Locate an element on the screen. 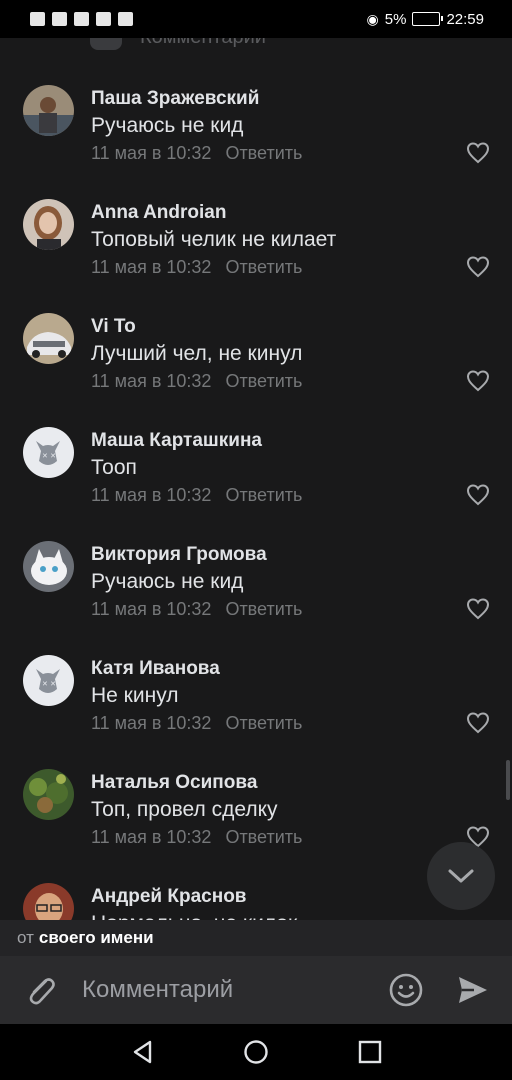  circle-home-icon is located at coordinates (256, 1052).